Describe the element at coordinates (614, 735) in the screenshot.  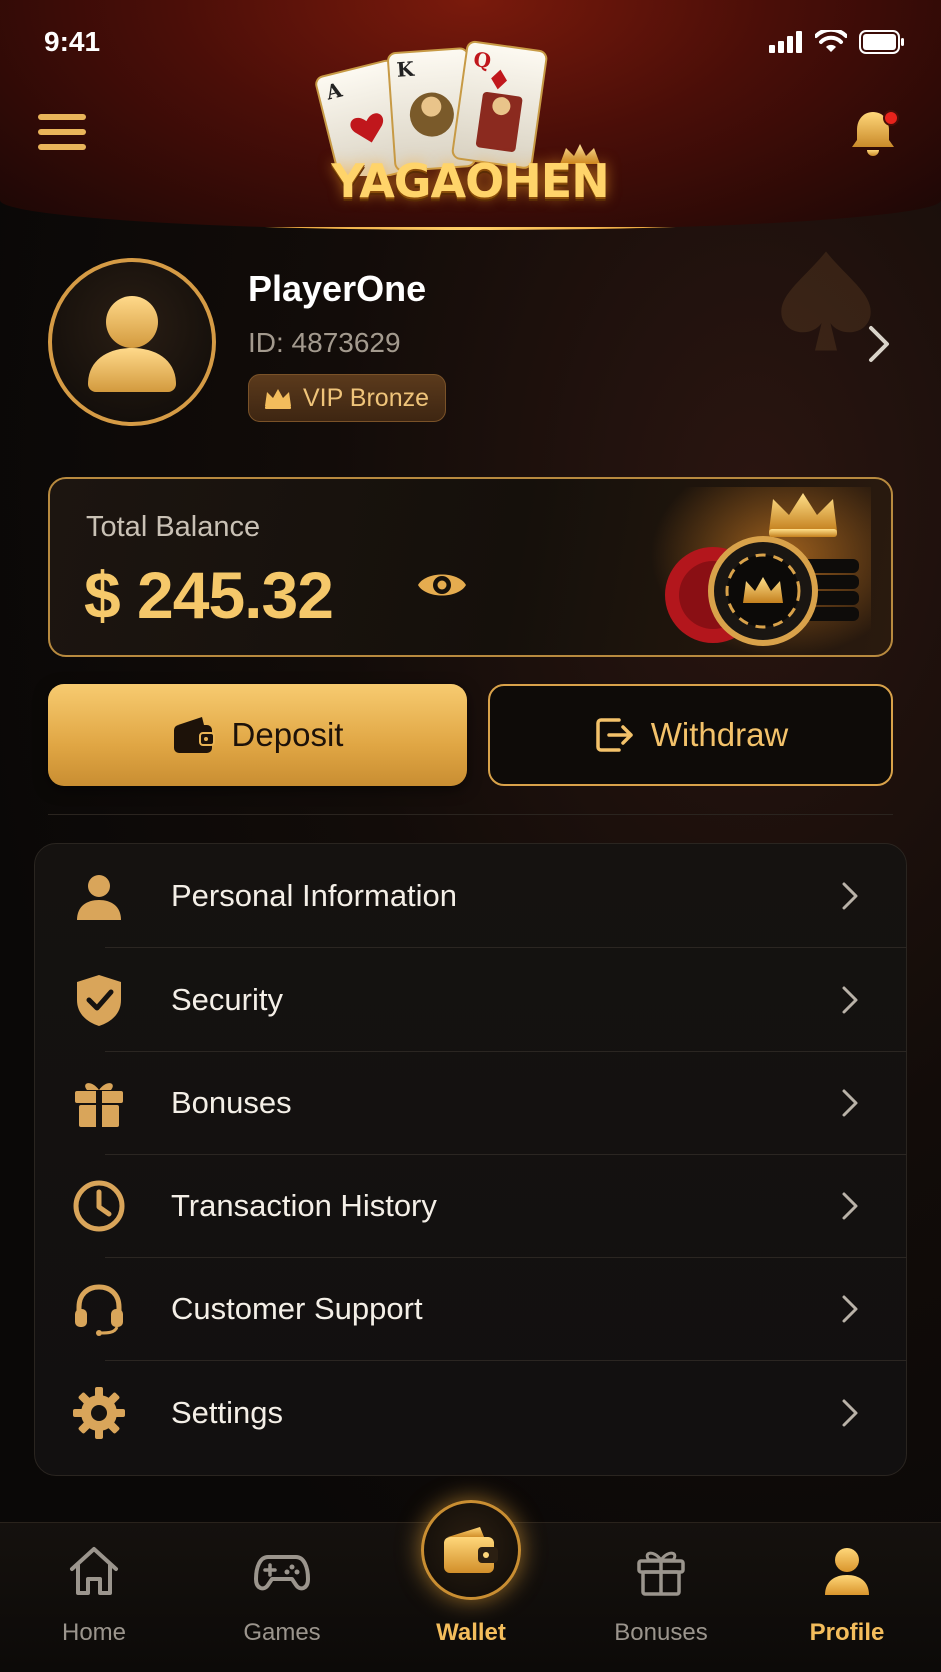
I see `logout-arrow-icon` at that location.